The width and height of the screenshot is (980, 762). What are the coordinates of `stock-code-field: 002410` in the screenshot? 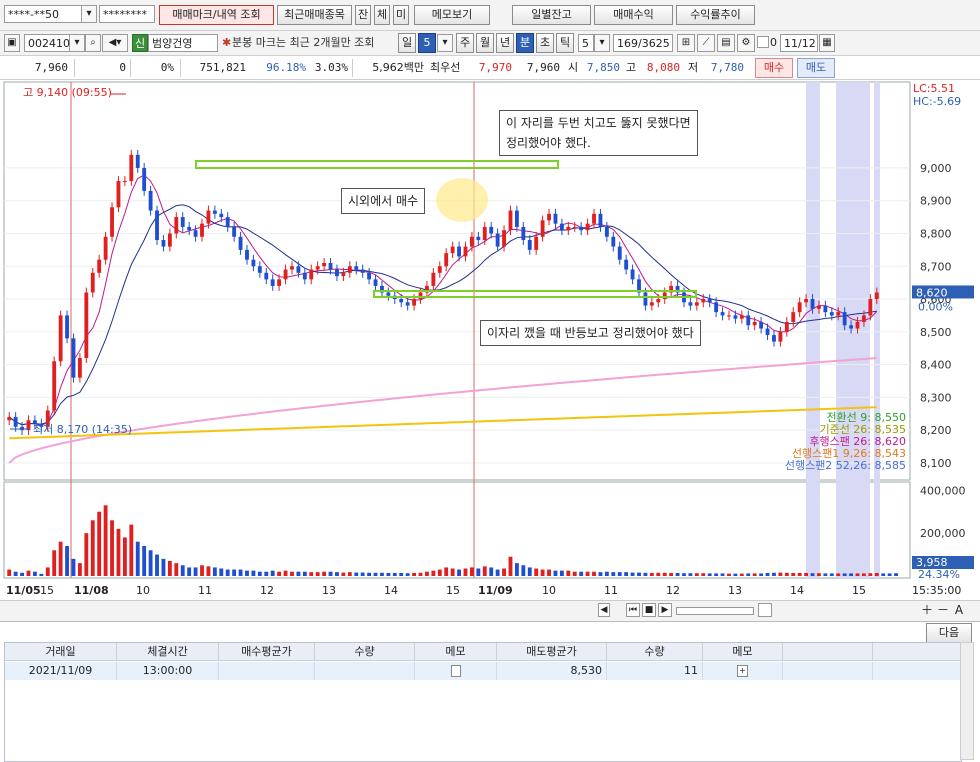 It's located at (47, 43).